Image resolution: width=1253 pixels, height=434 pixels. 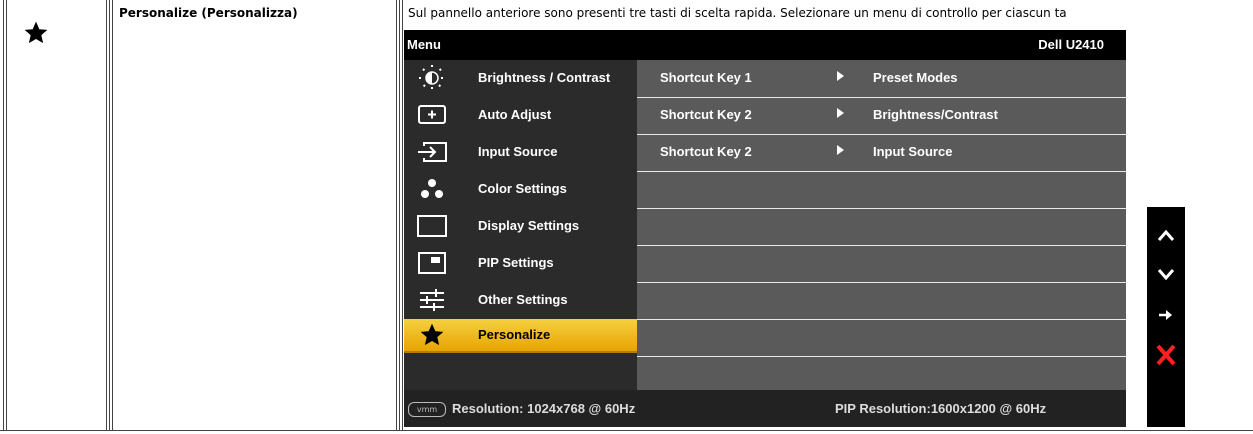 What do you see at coordinates (432, 263) in the screenshot?
I see `pip-settings-icon` at bounding box center [432, 263].